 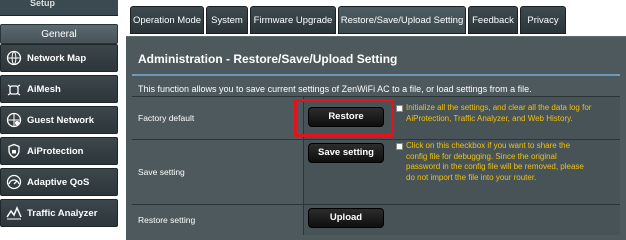 I want to click on tab-operation-mode: Operation Mode, so click(x=167, y=20).